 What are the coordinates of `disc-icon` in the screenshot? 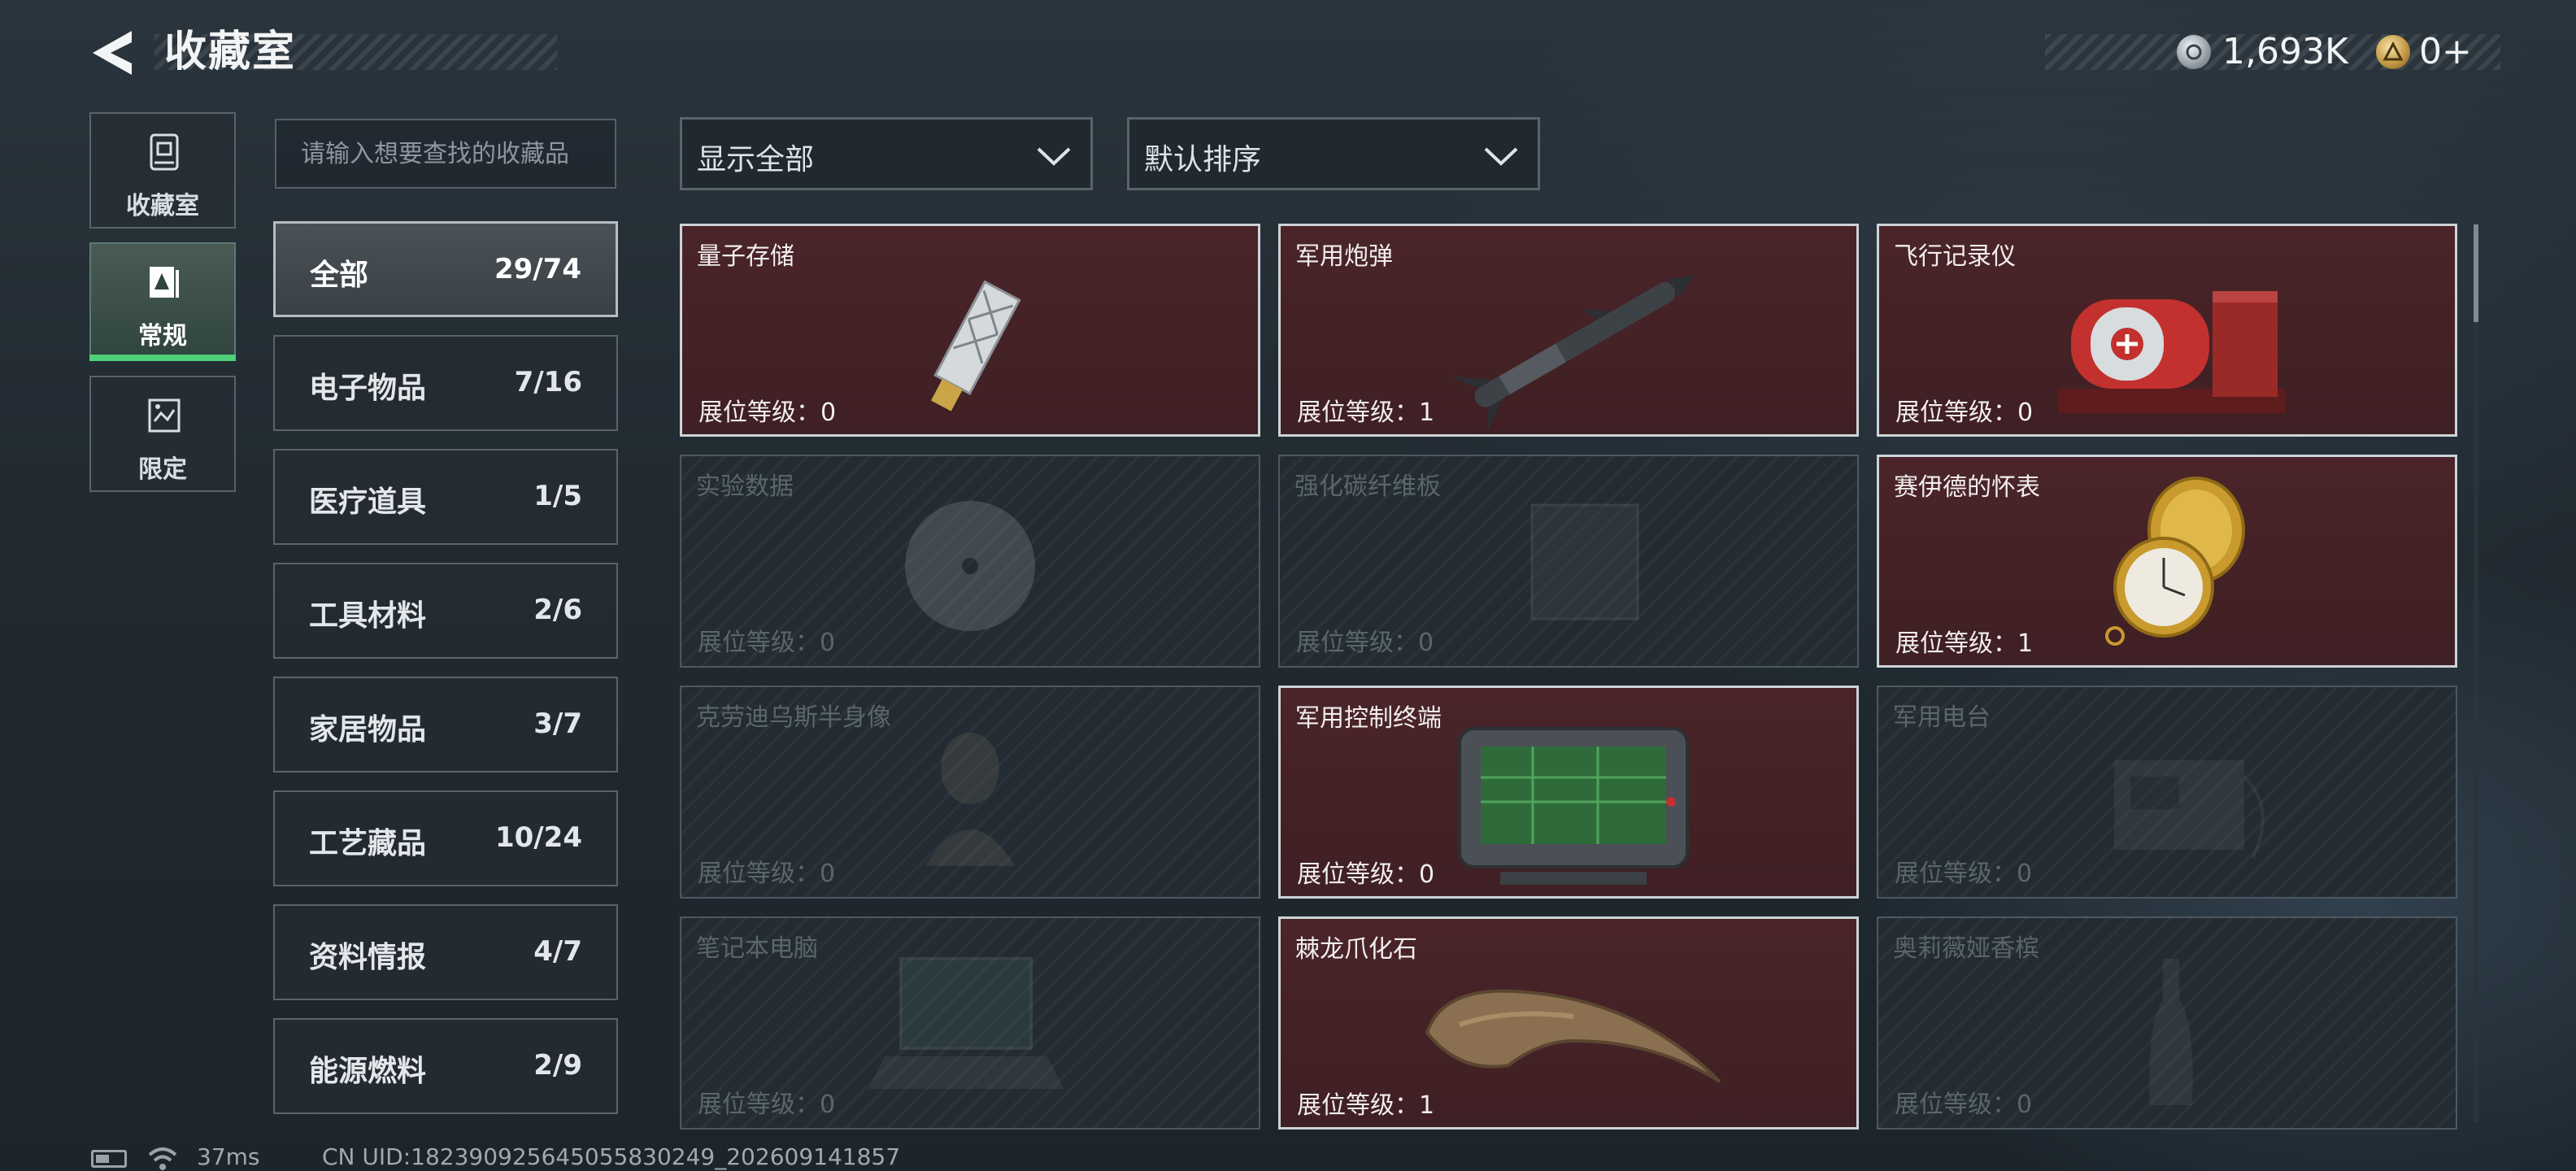 It's located at (970, 566).